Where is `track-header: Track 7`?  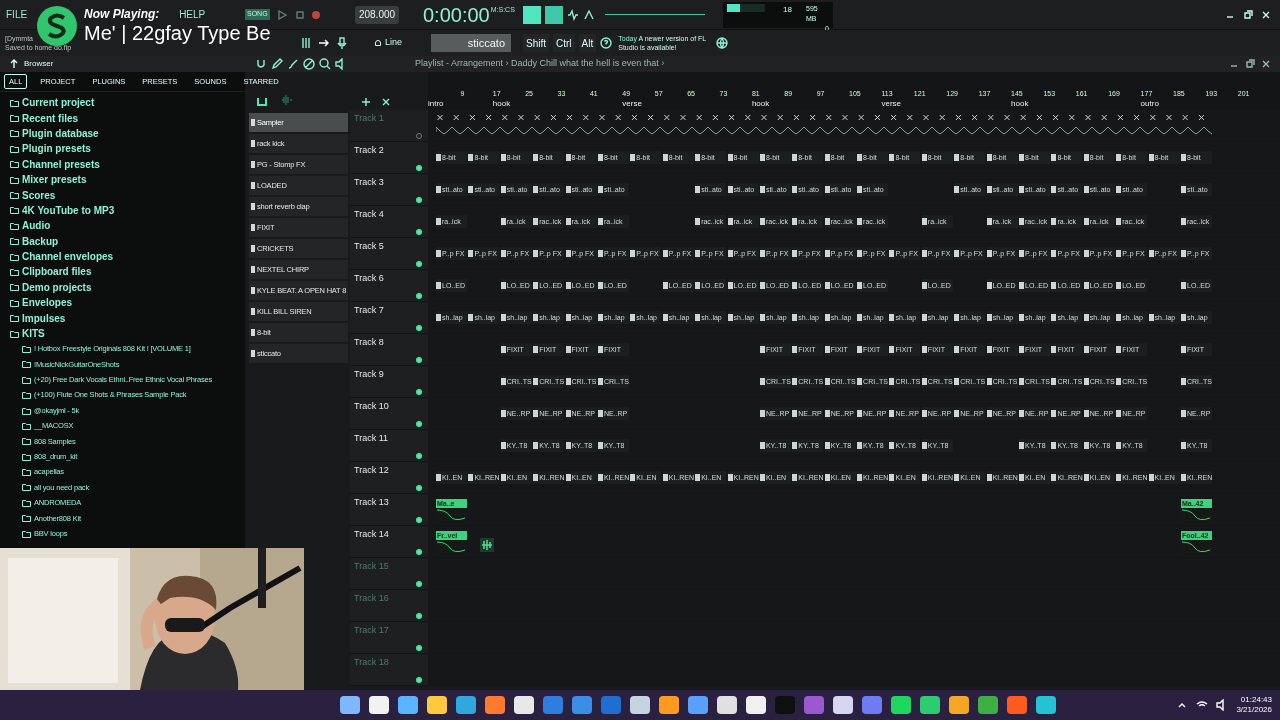 track-header: Track 7 is located at coordinates (389, 317).